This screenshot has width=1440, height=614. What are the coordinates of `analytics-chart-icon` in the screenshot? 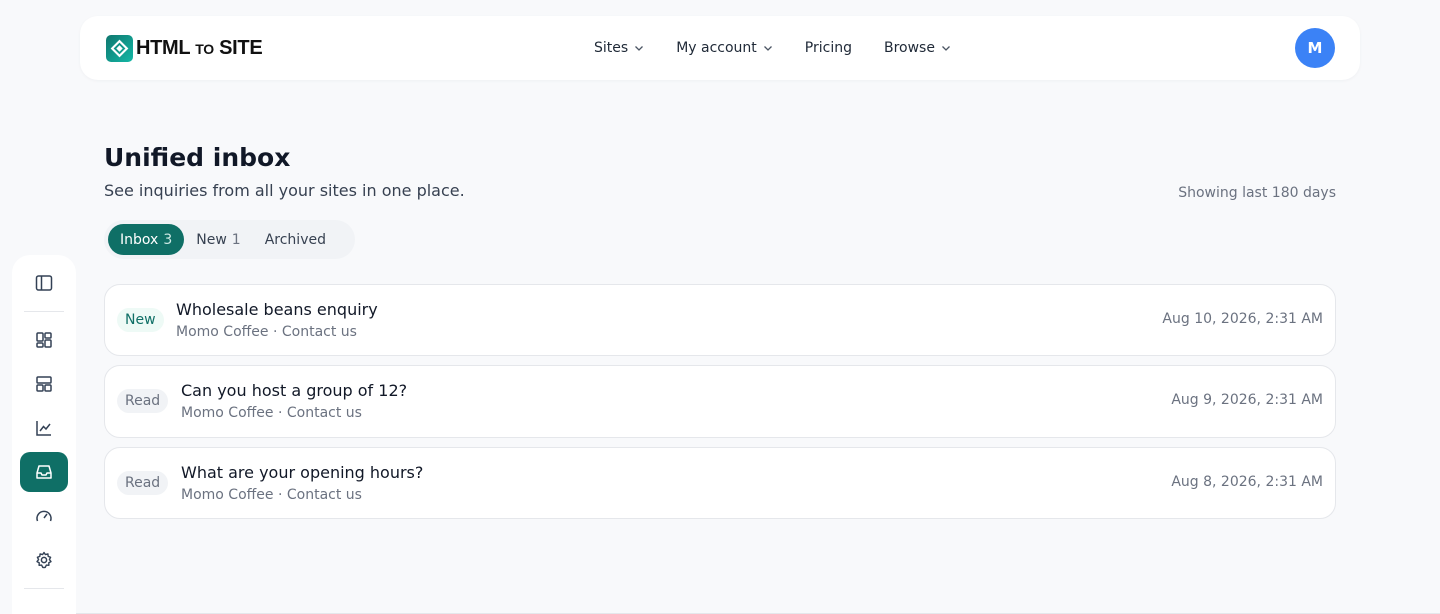 It's located at (43, 428).